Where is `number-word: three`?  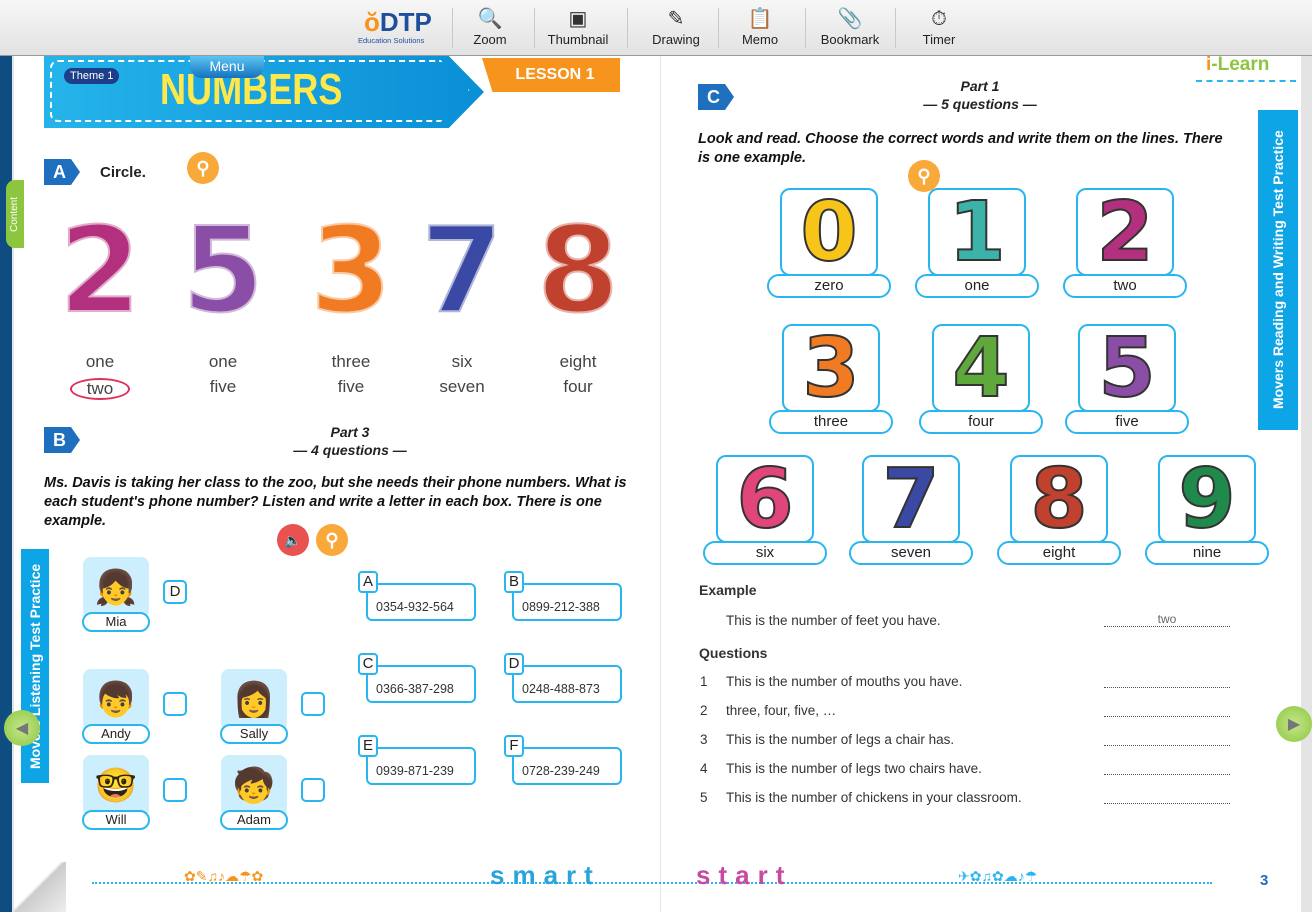 number-word: three is located at coordinates (831, 422).